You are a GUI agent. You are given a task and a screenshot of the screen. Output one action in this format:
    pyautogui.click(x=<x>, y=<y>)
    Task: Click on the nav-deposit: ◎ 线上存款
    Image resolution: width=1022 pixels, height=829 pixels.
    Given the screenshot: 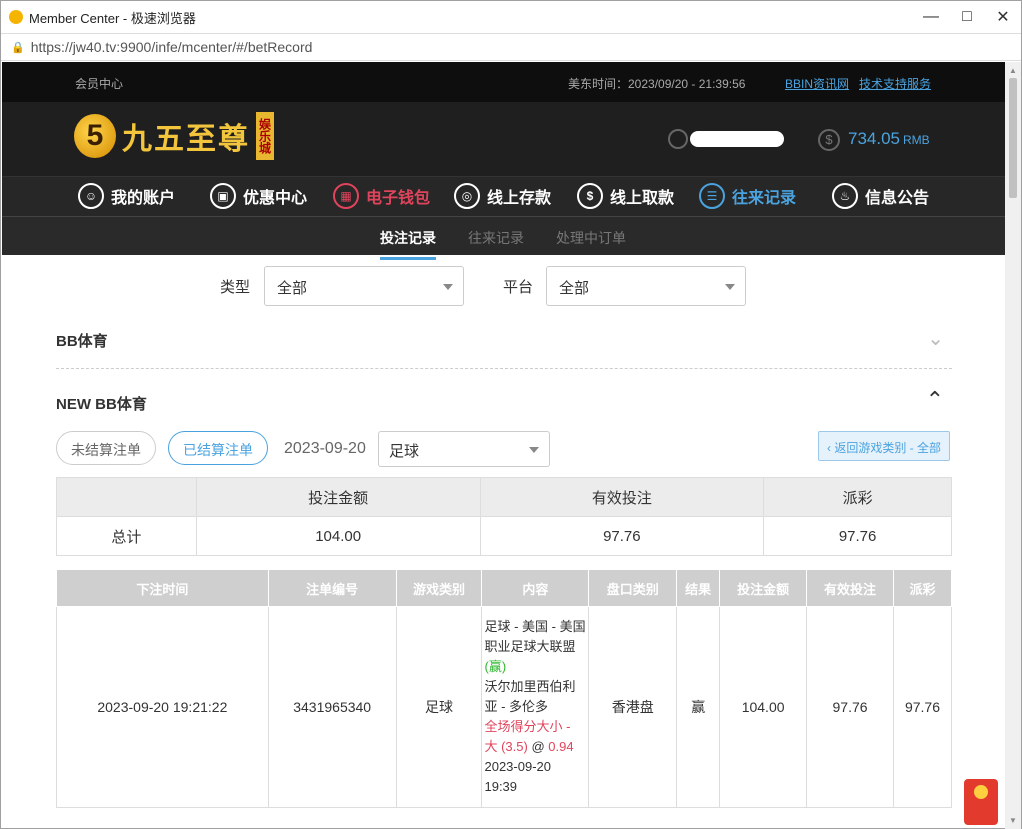 What is the action you would take?
    pyautogui.click(x=502, y=196)
    